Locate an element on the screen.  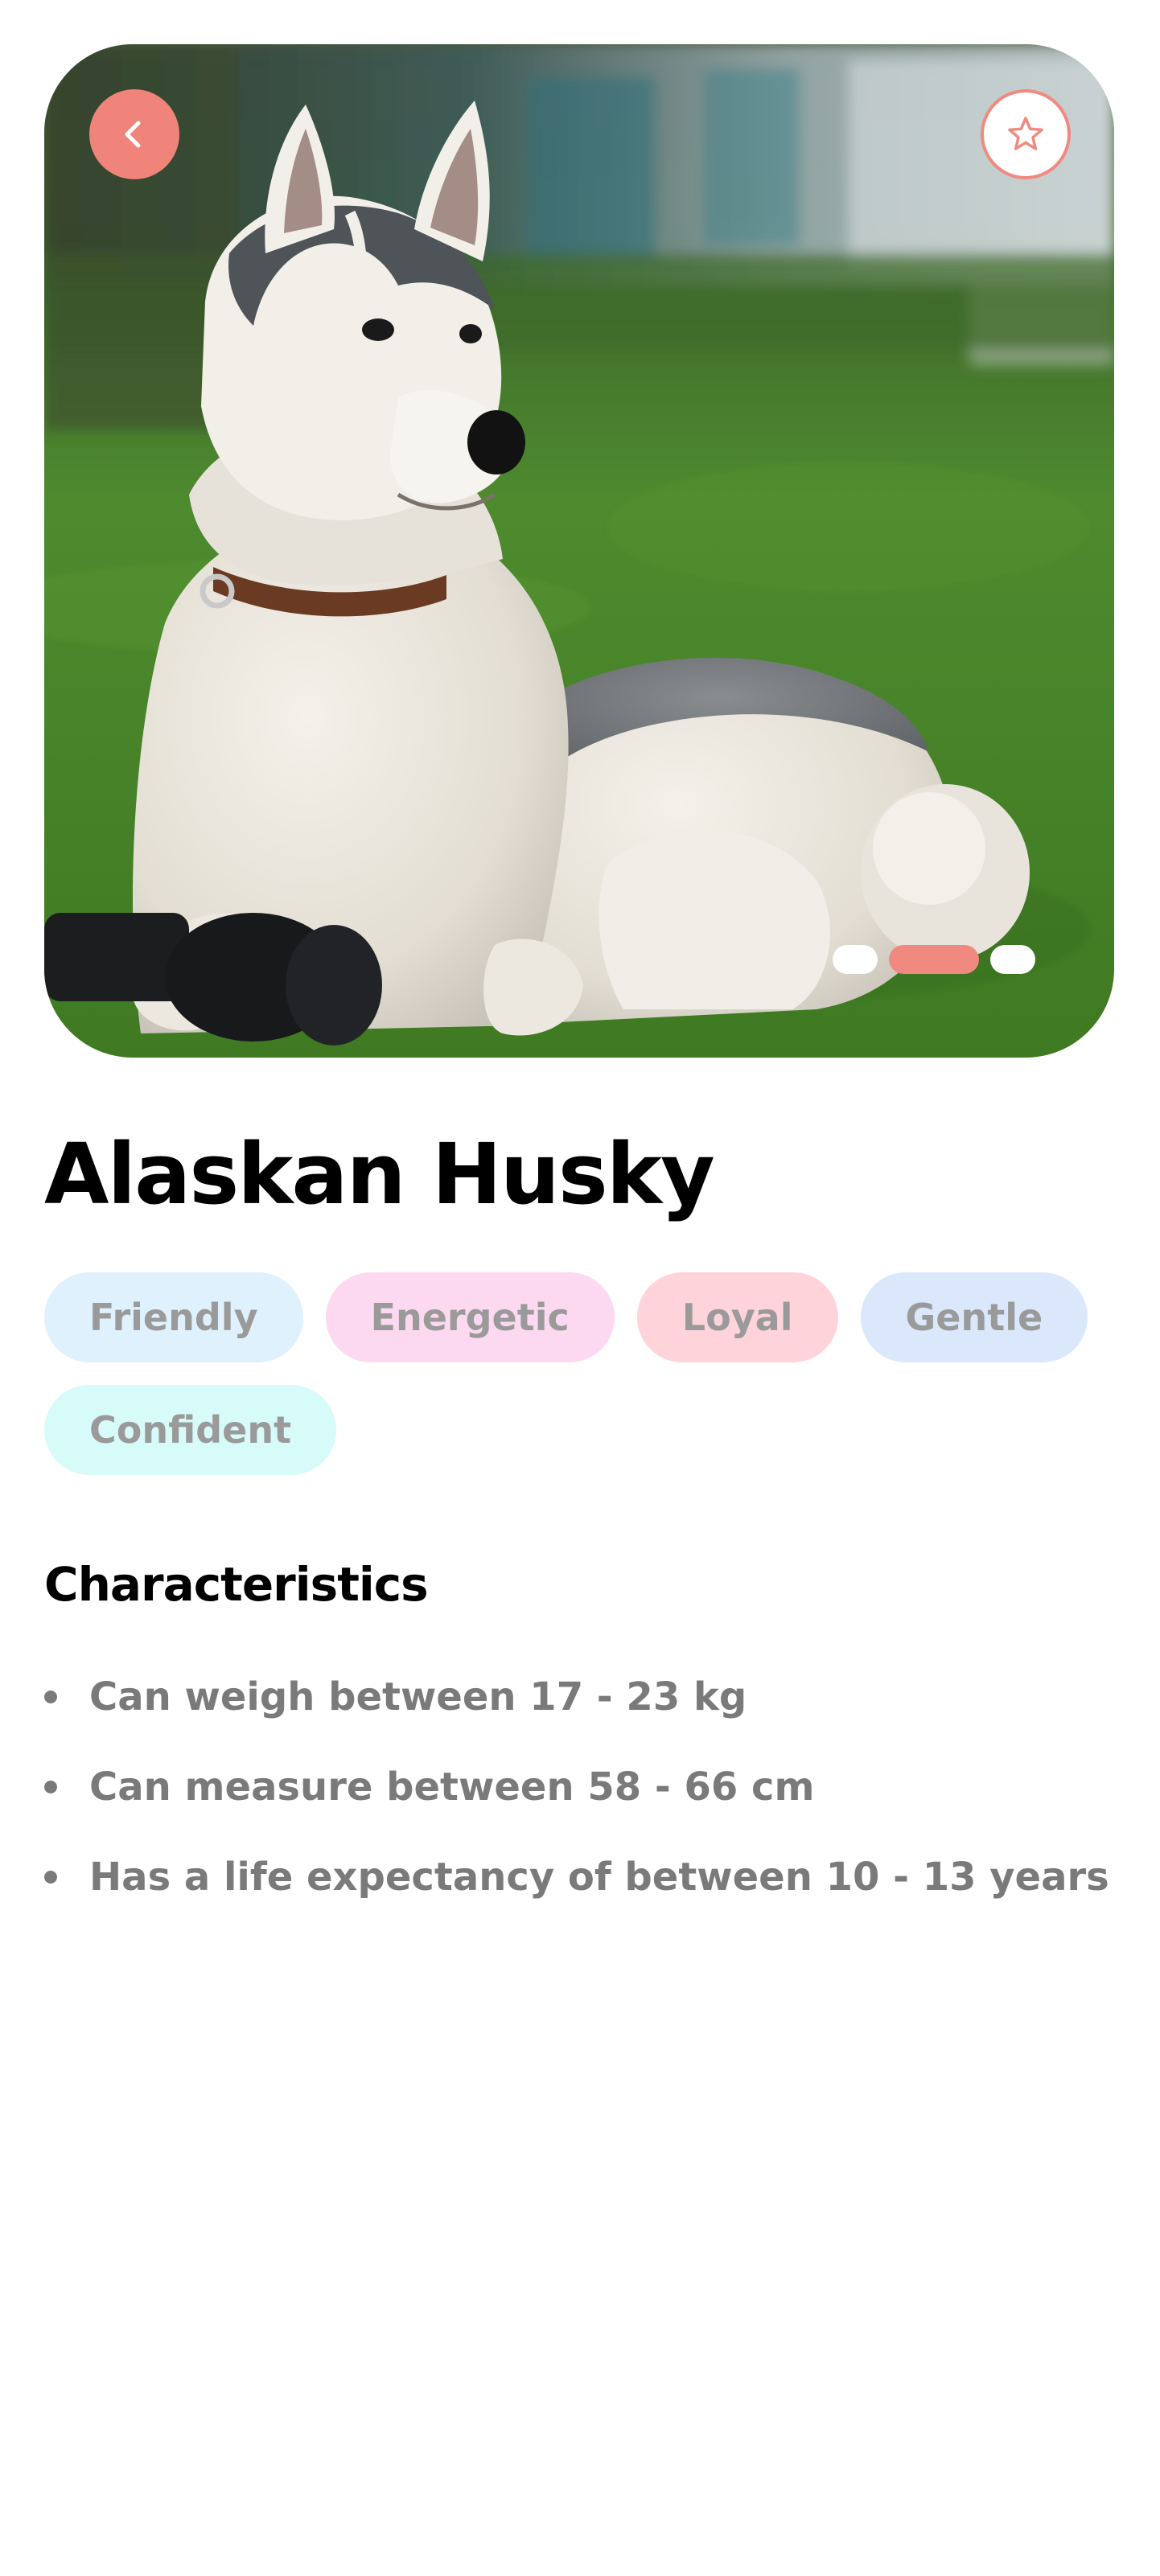
chevron-left-icon is located at coordinates (133, 134).